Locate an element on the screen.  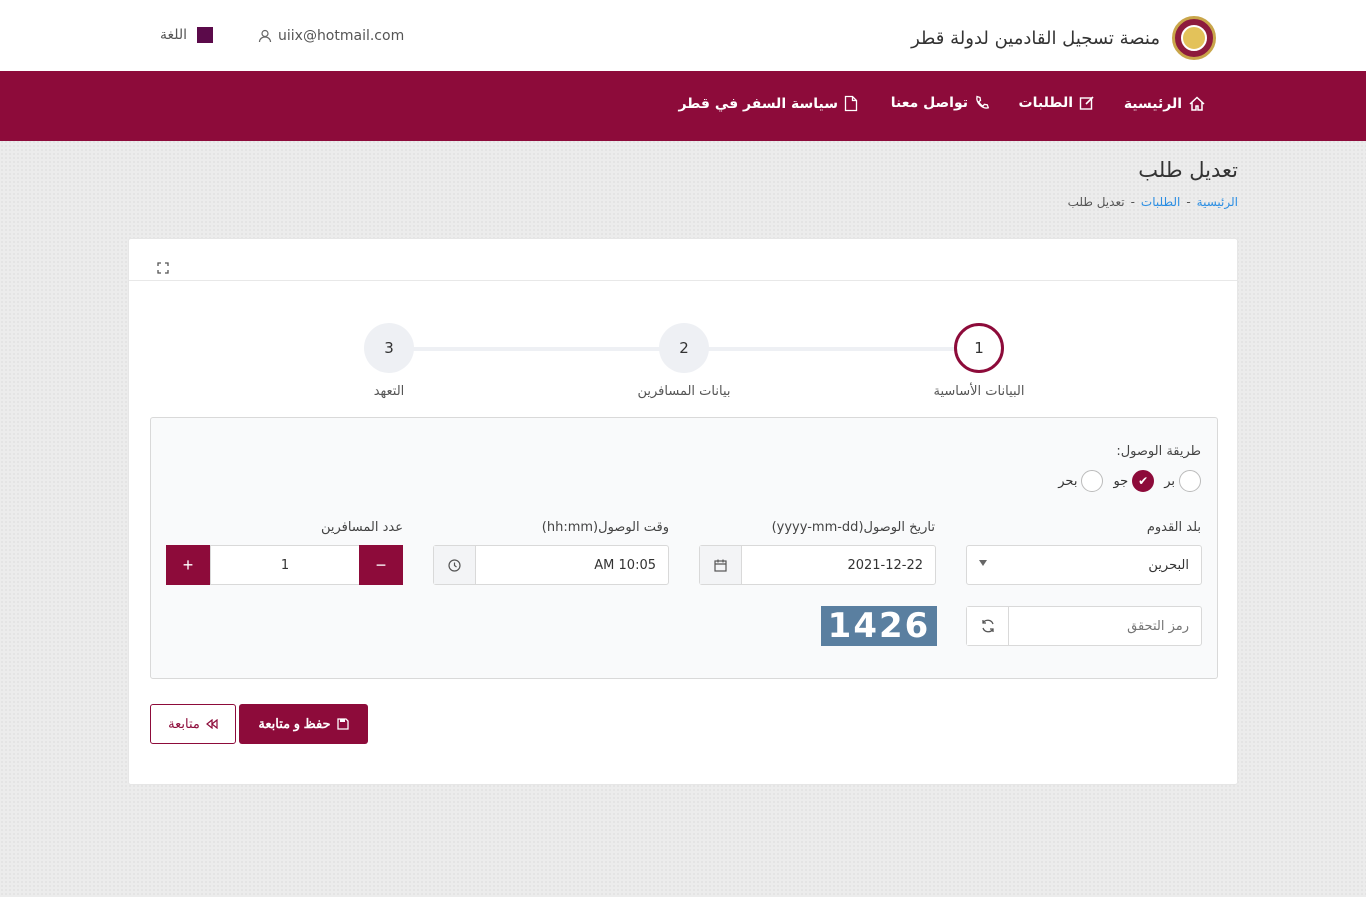
arrival-date-label: تاريخ الوصول(yyyy-mm-dd) is located at coordinates (853, 527).